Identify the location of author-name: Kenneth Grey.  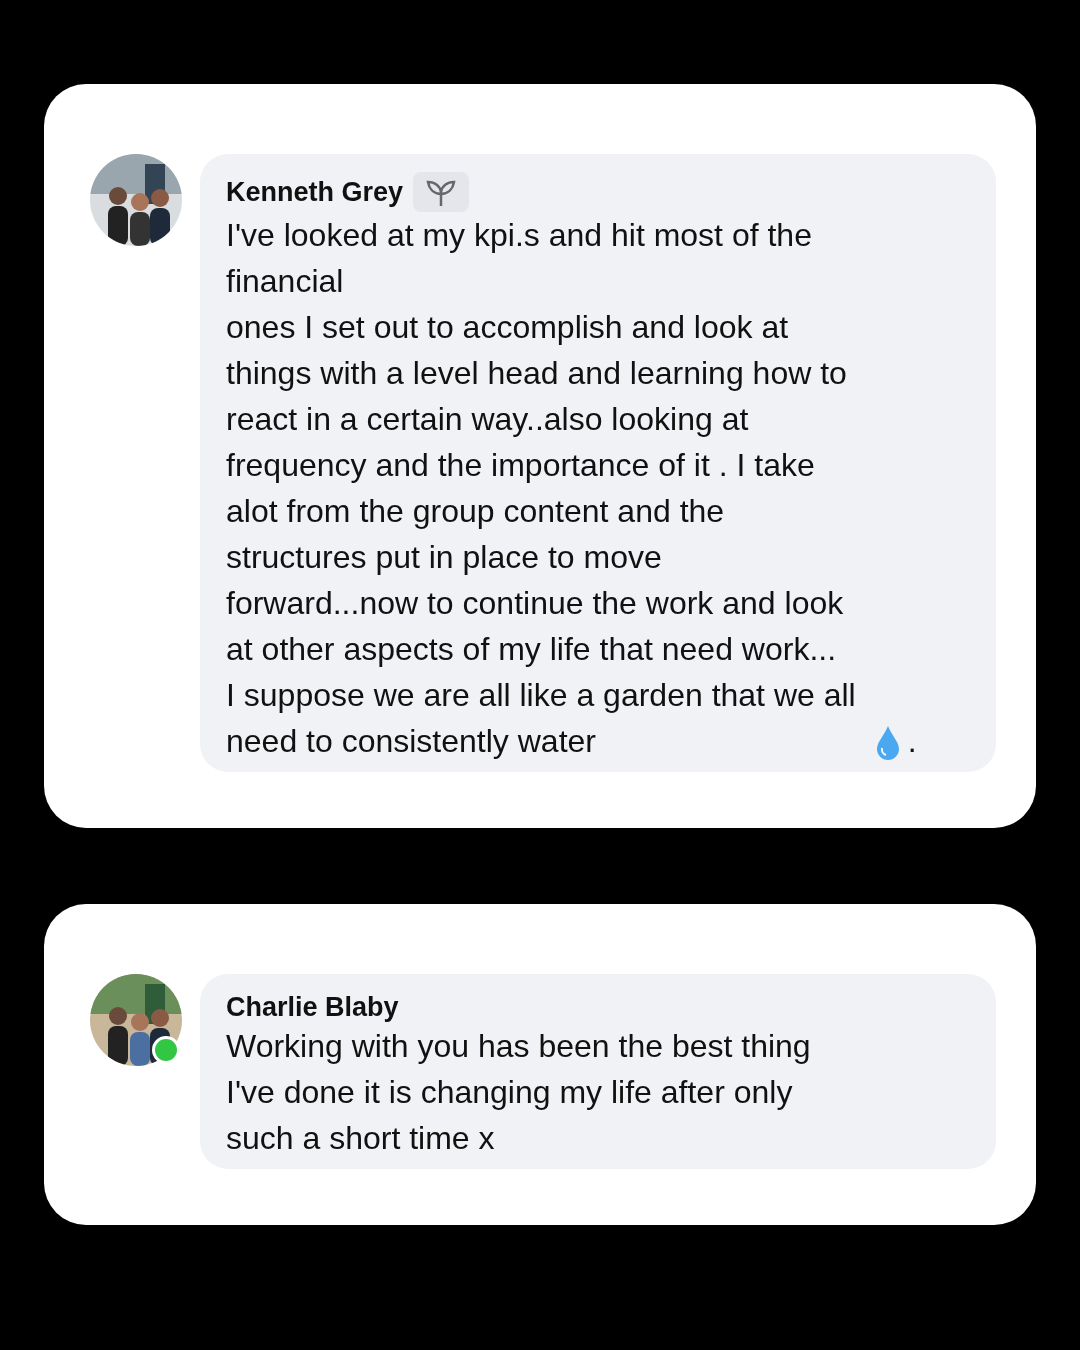
(315, 192).